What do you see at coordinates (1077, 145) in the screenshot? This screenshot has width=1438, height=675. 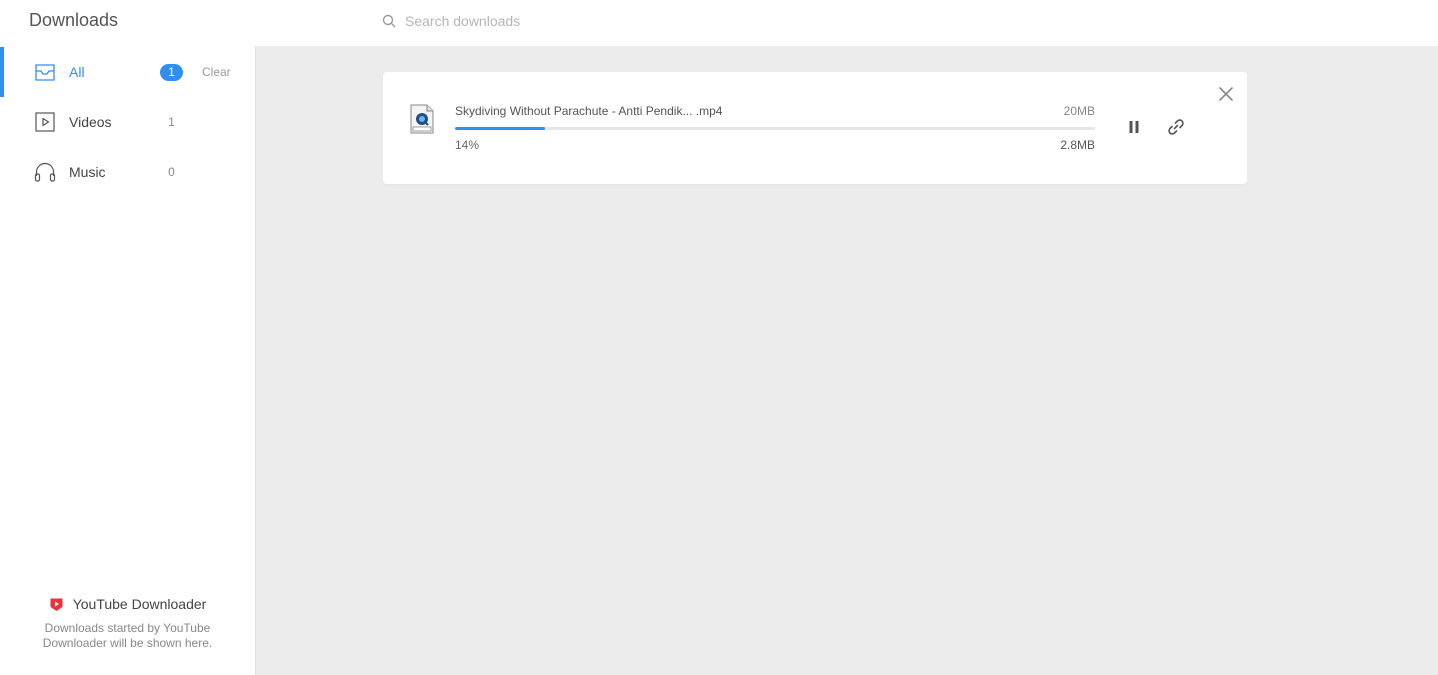 I see `downloaded-size: 2.8MB` at bounding box center [1077, 145].